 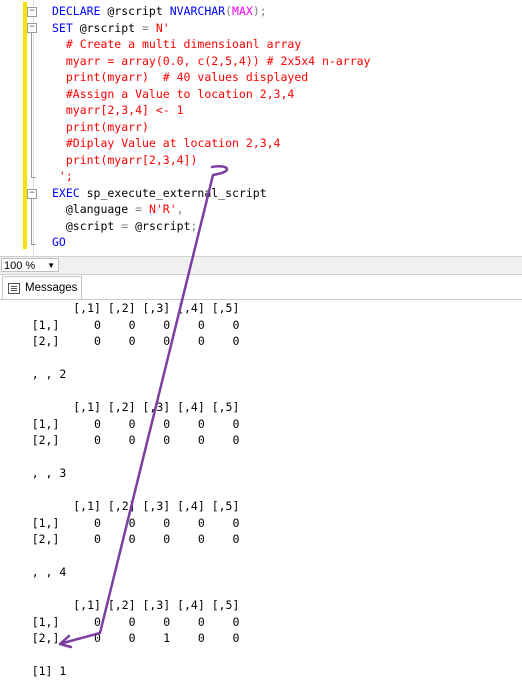 I want to click on code-token: NVARCHAR, so click(x=197, y=11).